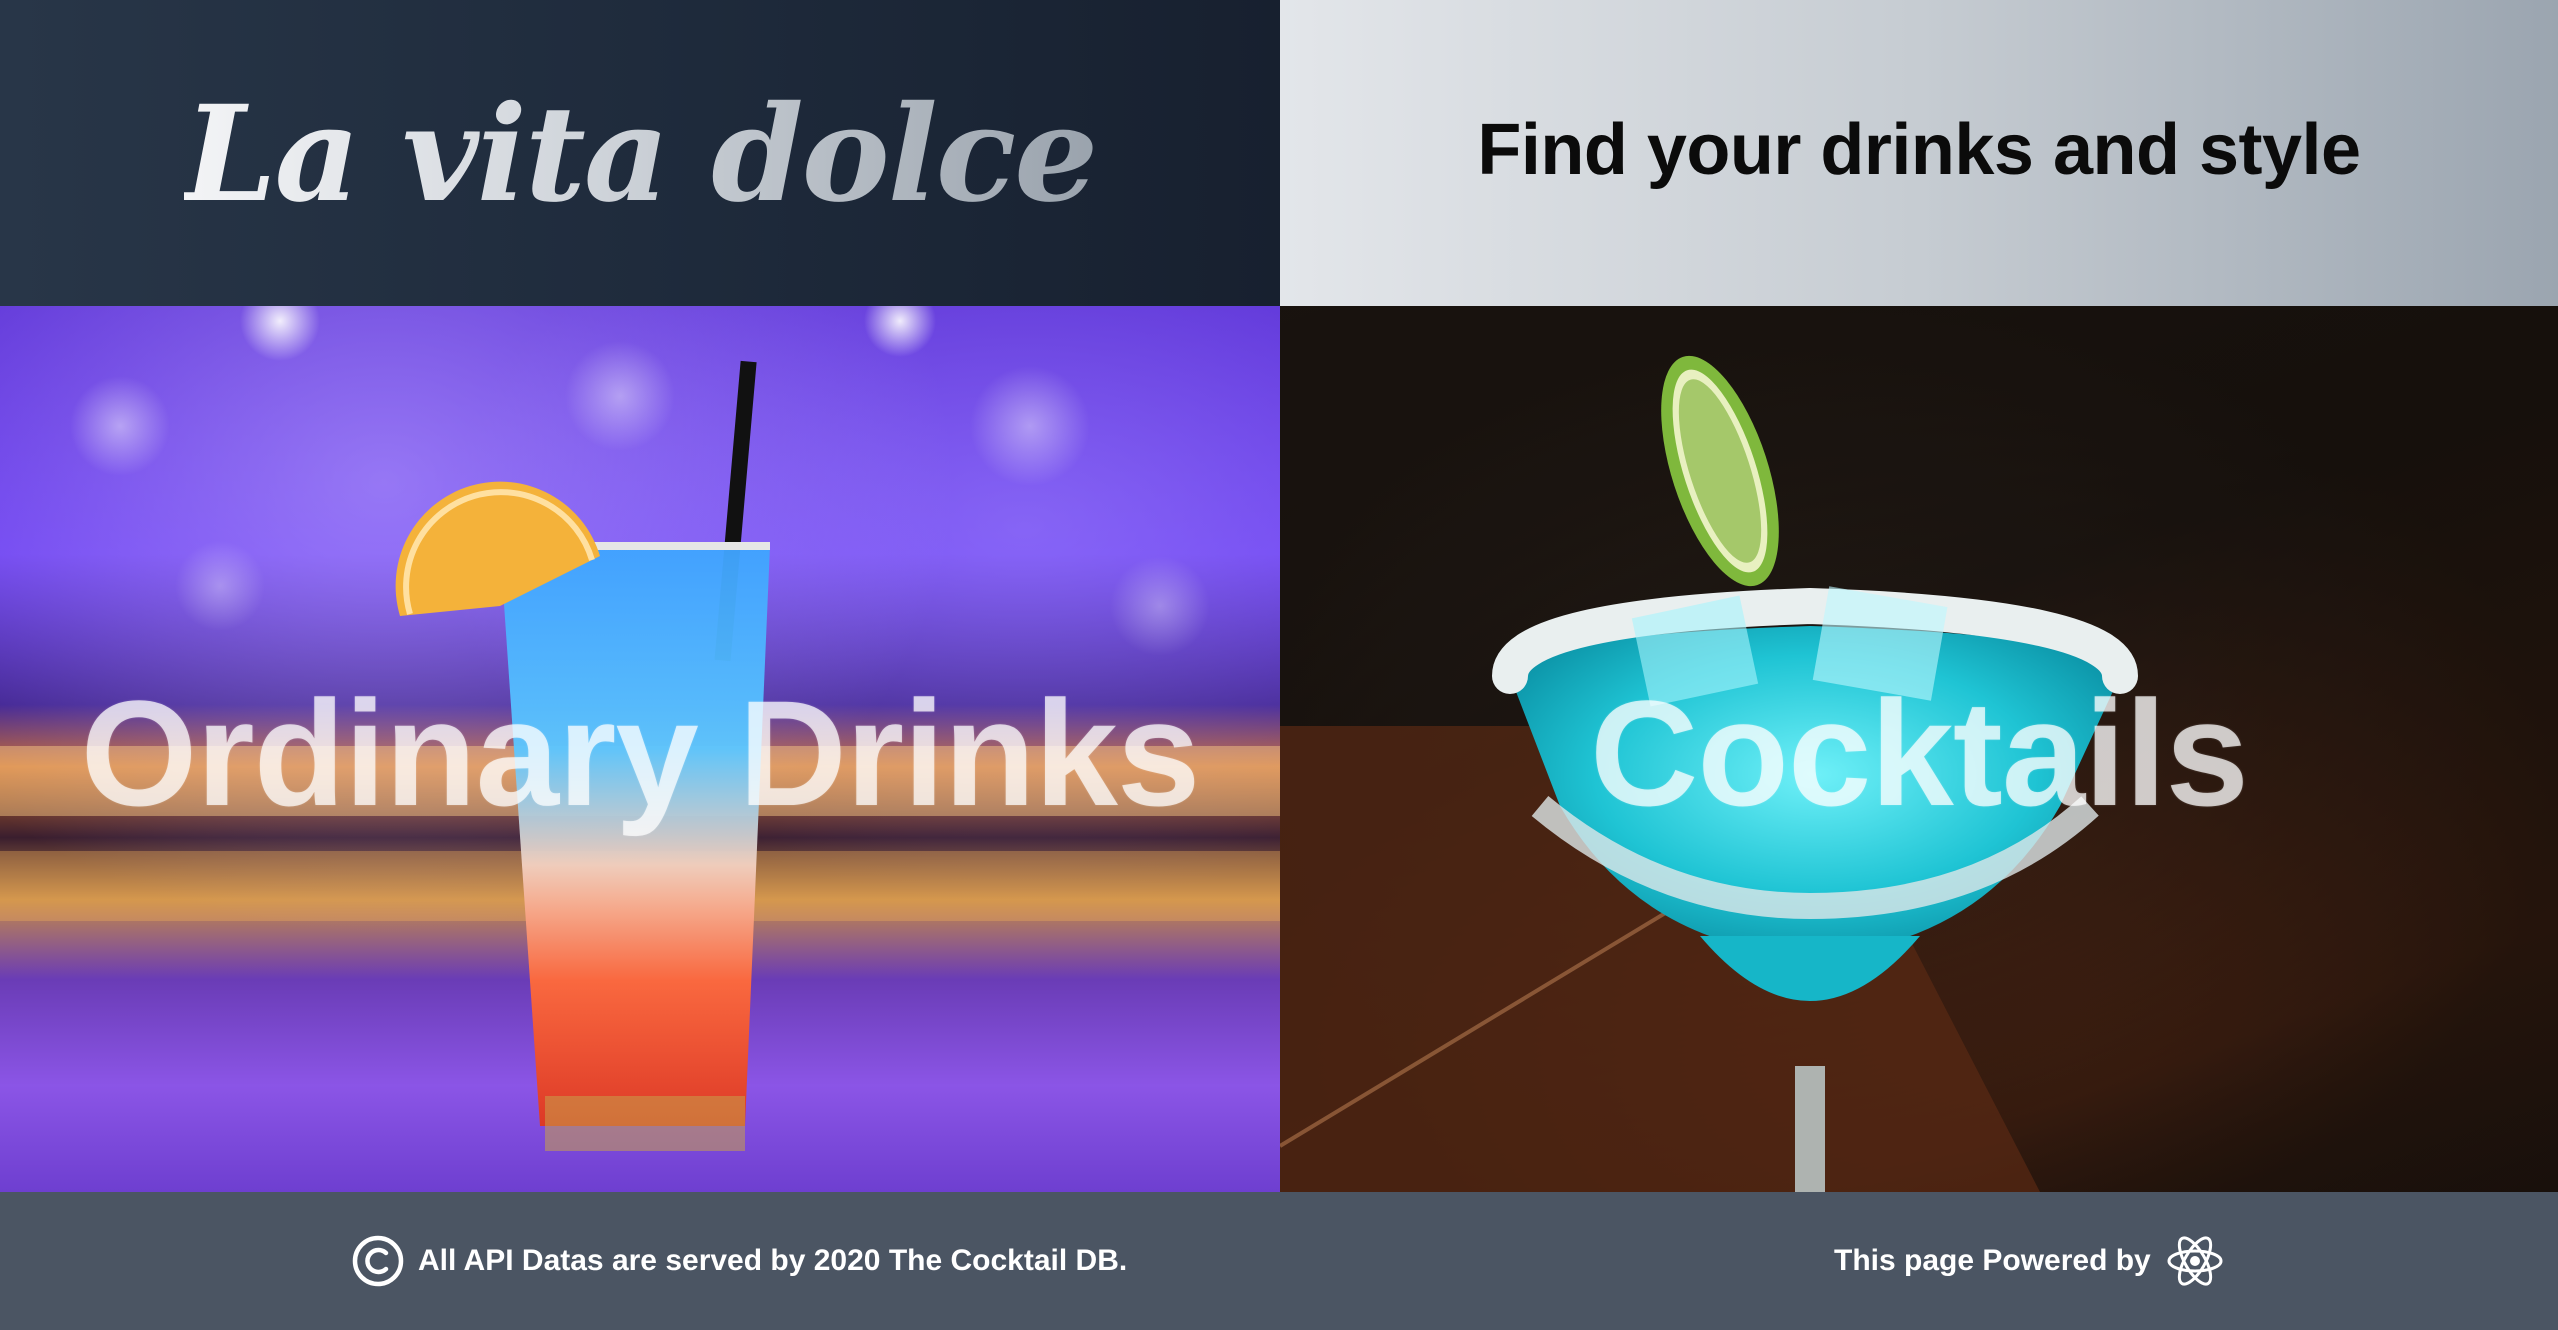 The image size is (2558, 1330). Describe the element at coordinates (640, 752) in the screenshot. I see `ordinary-drinks-label: Ordinary Drinks` at that location.